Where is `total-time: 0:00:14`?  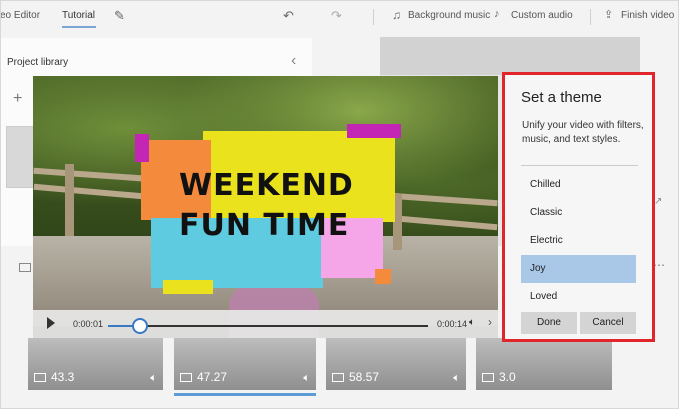 total-time: 0:00:14 is located at coordinates (452, 324).